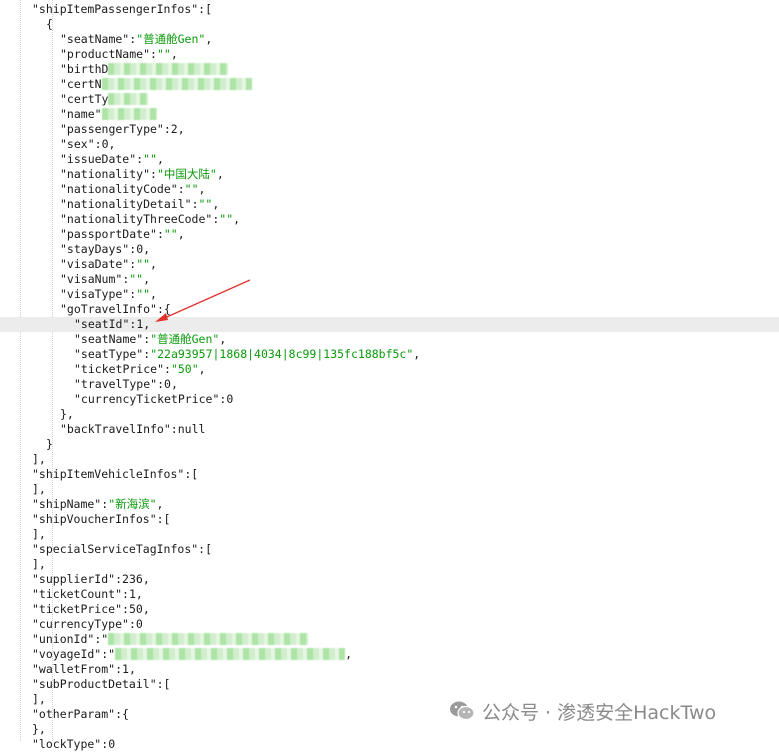 The width and height of the screenshot is (779, 752). What do you see at coordinates (80, 624) in the screenshot?
I see `json-key: "currencyType"` at bounding box center [80, 624].